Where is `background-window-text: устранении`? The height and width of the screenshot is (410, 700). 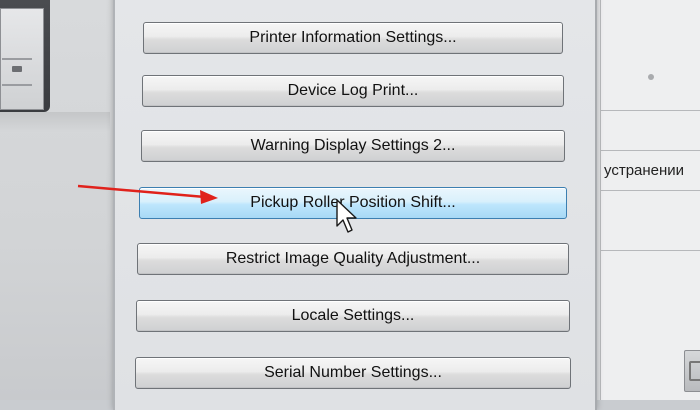 background-window-text: устранении is located at coordinates (644, 170).